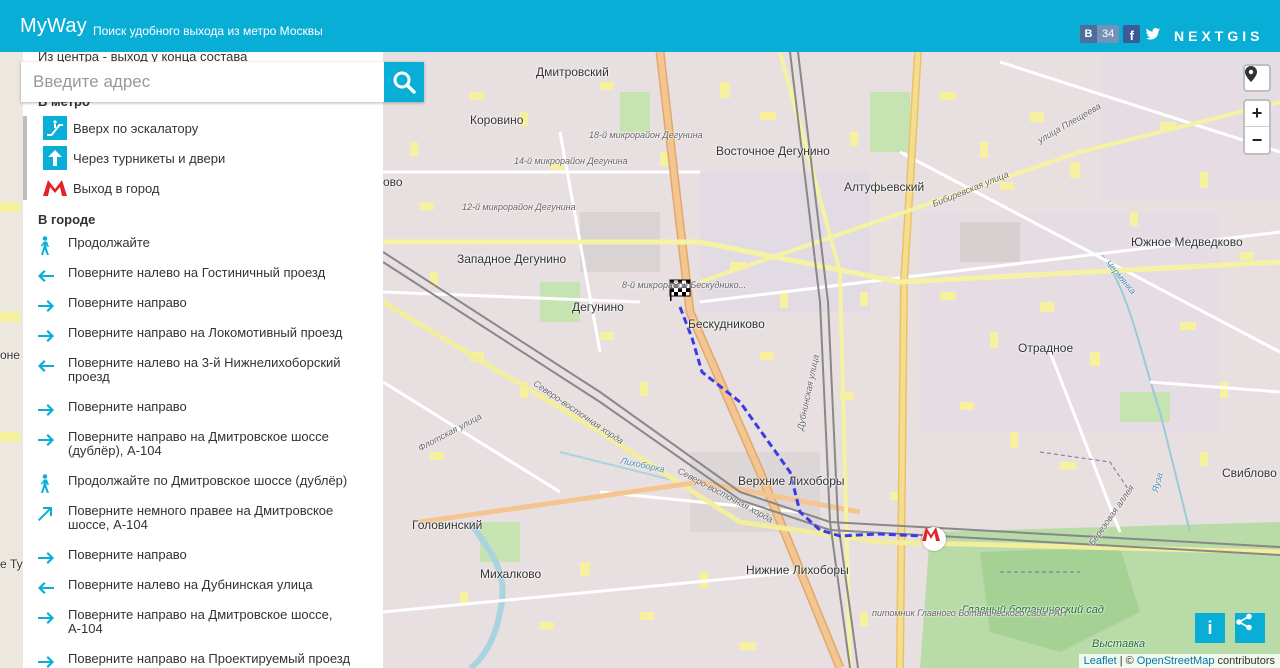  What do you see at coordinates (55, 128) in the screenshot?
I see `escalator-up-icon` at bounding box center [55, 128].